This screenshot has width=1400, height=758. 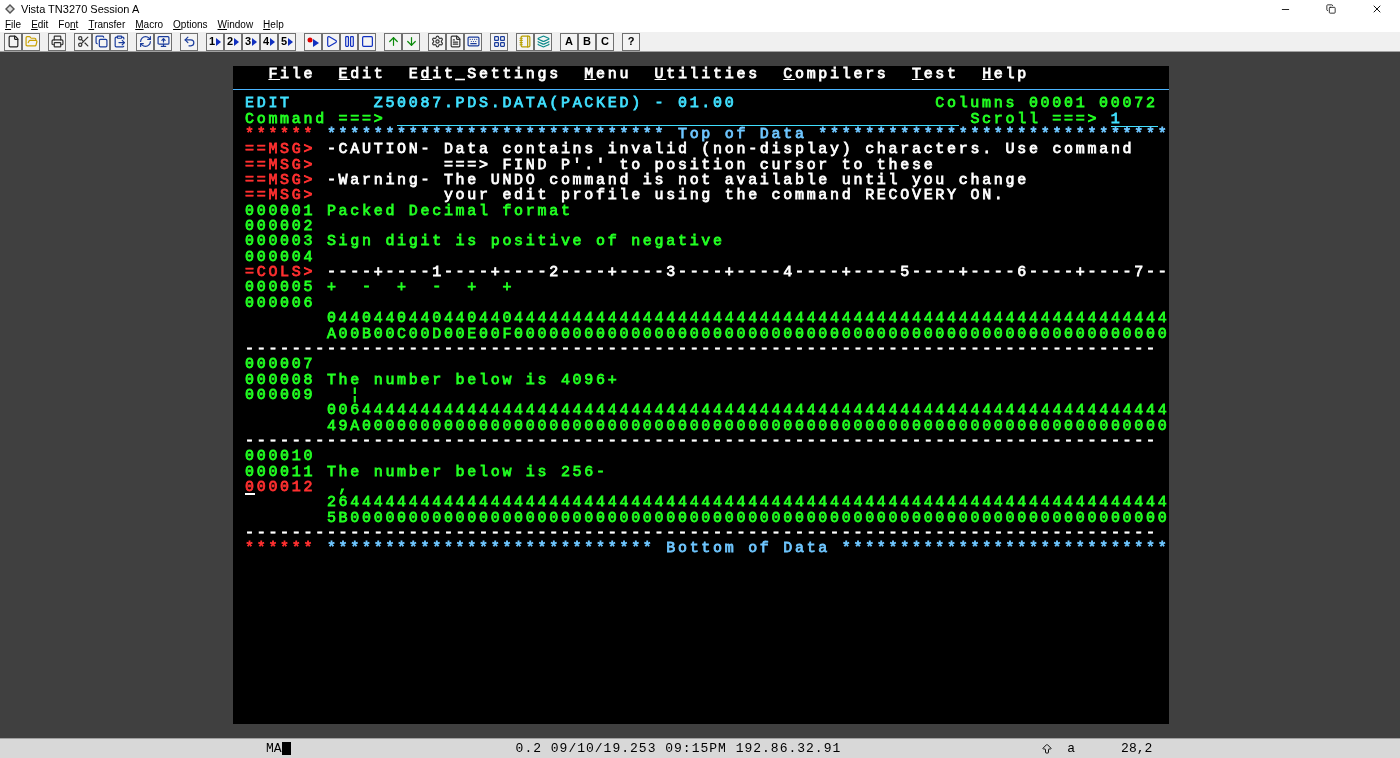 I want to click on key-button: ?, so click(x=631, y=41).